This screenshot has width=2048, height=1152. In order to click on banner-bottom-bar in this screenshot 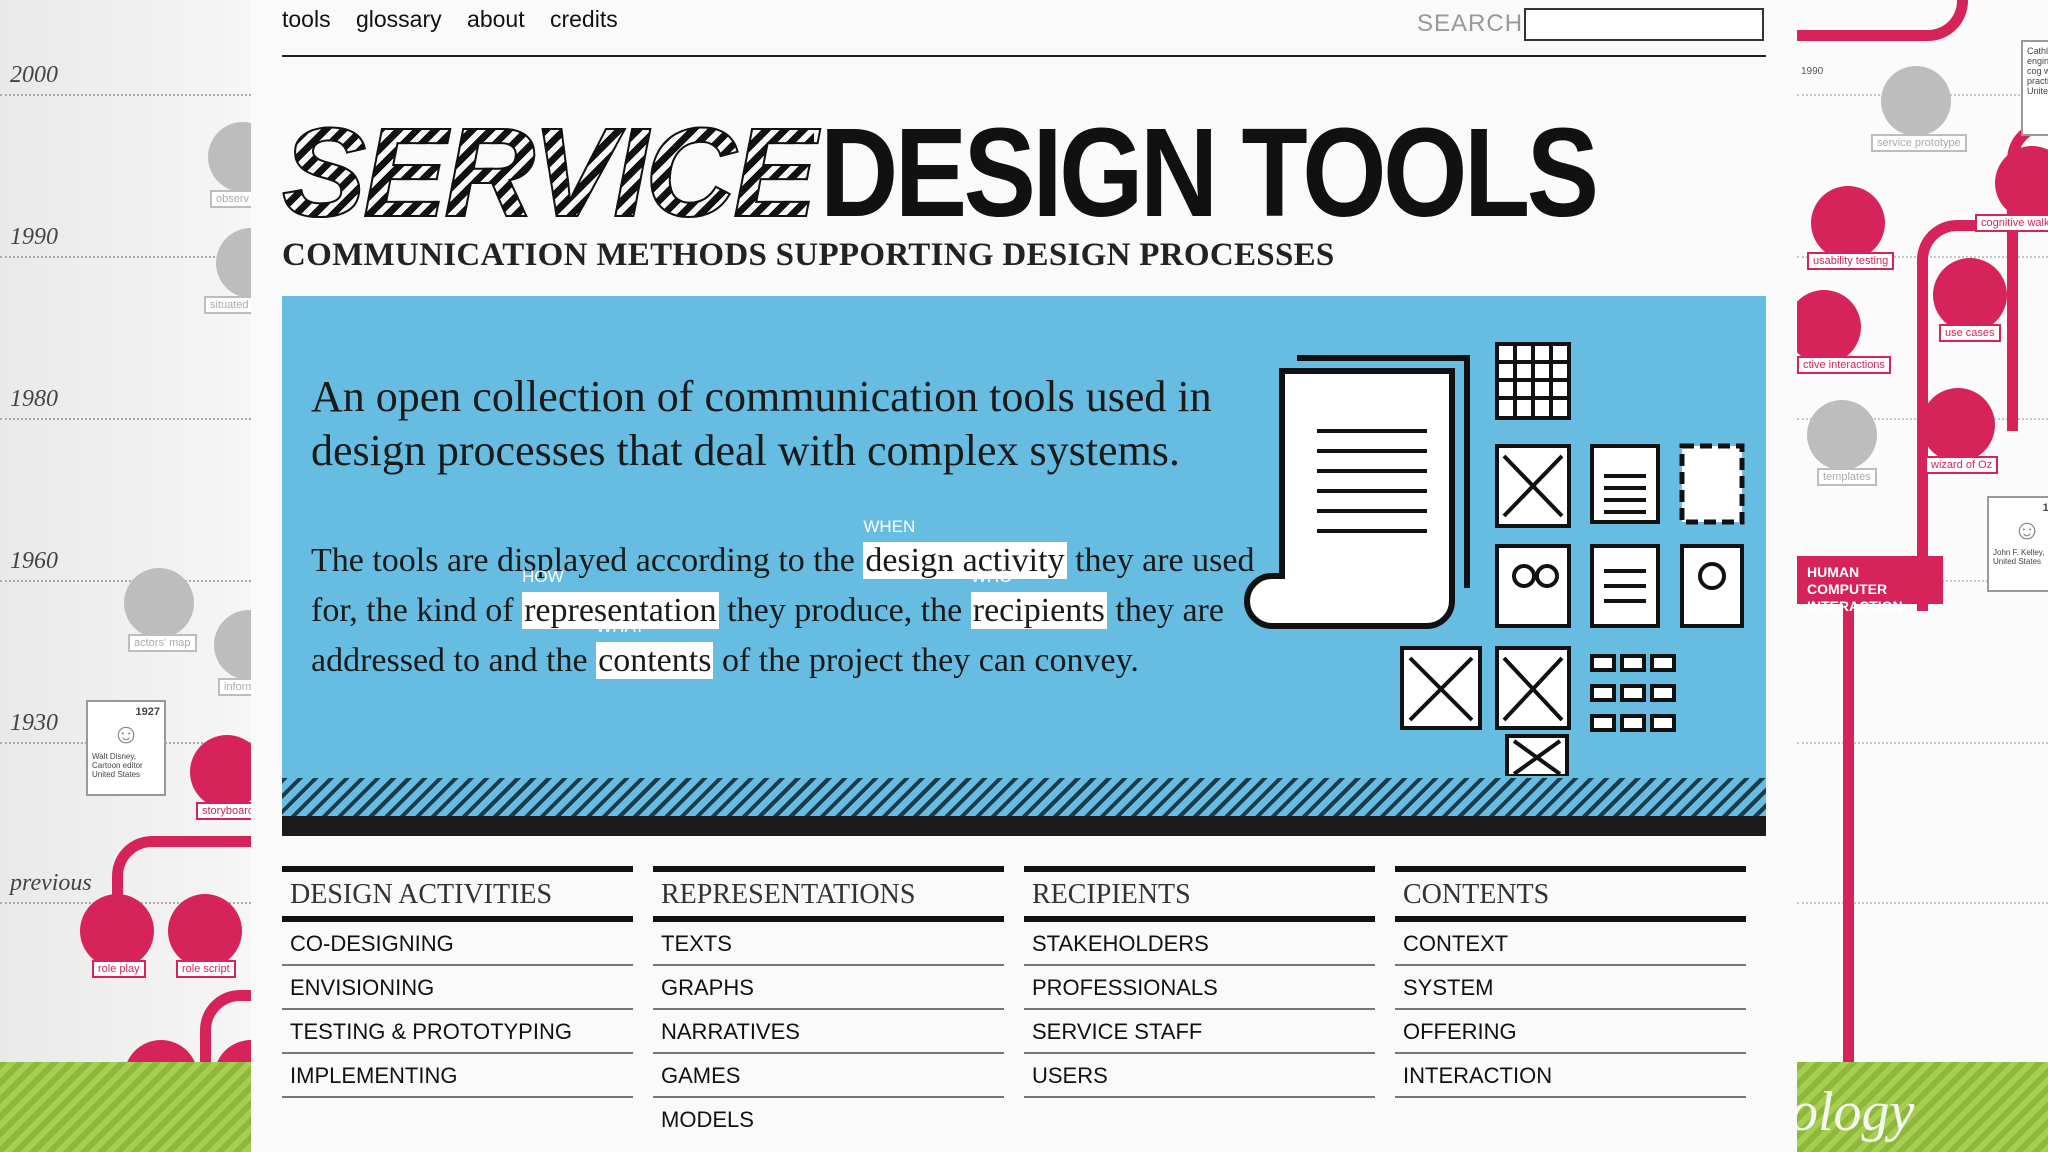, I will do `click(1024, 826)`.